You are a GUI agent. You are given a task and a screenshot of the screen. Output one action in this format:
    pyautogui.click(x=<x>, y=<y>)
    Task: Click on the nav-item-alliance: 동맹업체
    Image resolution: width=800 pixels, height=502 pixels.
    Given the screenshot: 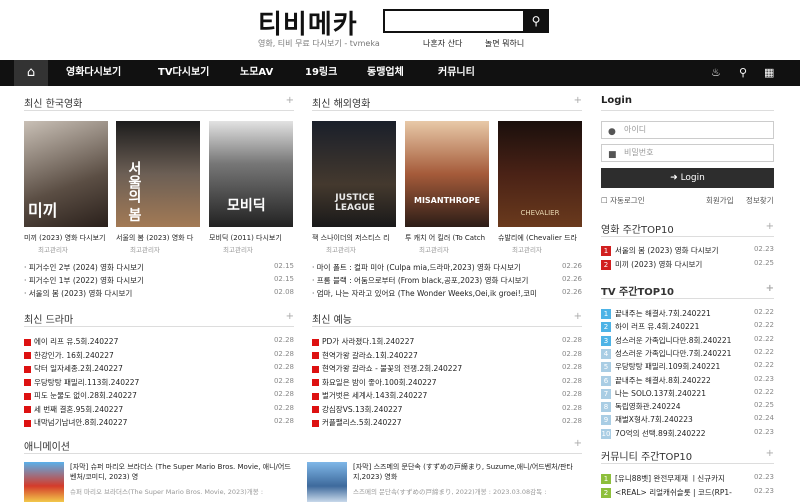 What is the action you would take?
    pyautogui.click(x=385, y=73)
    